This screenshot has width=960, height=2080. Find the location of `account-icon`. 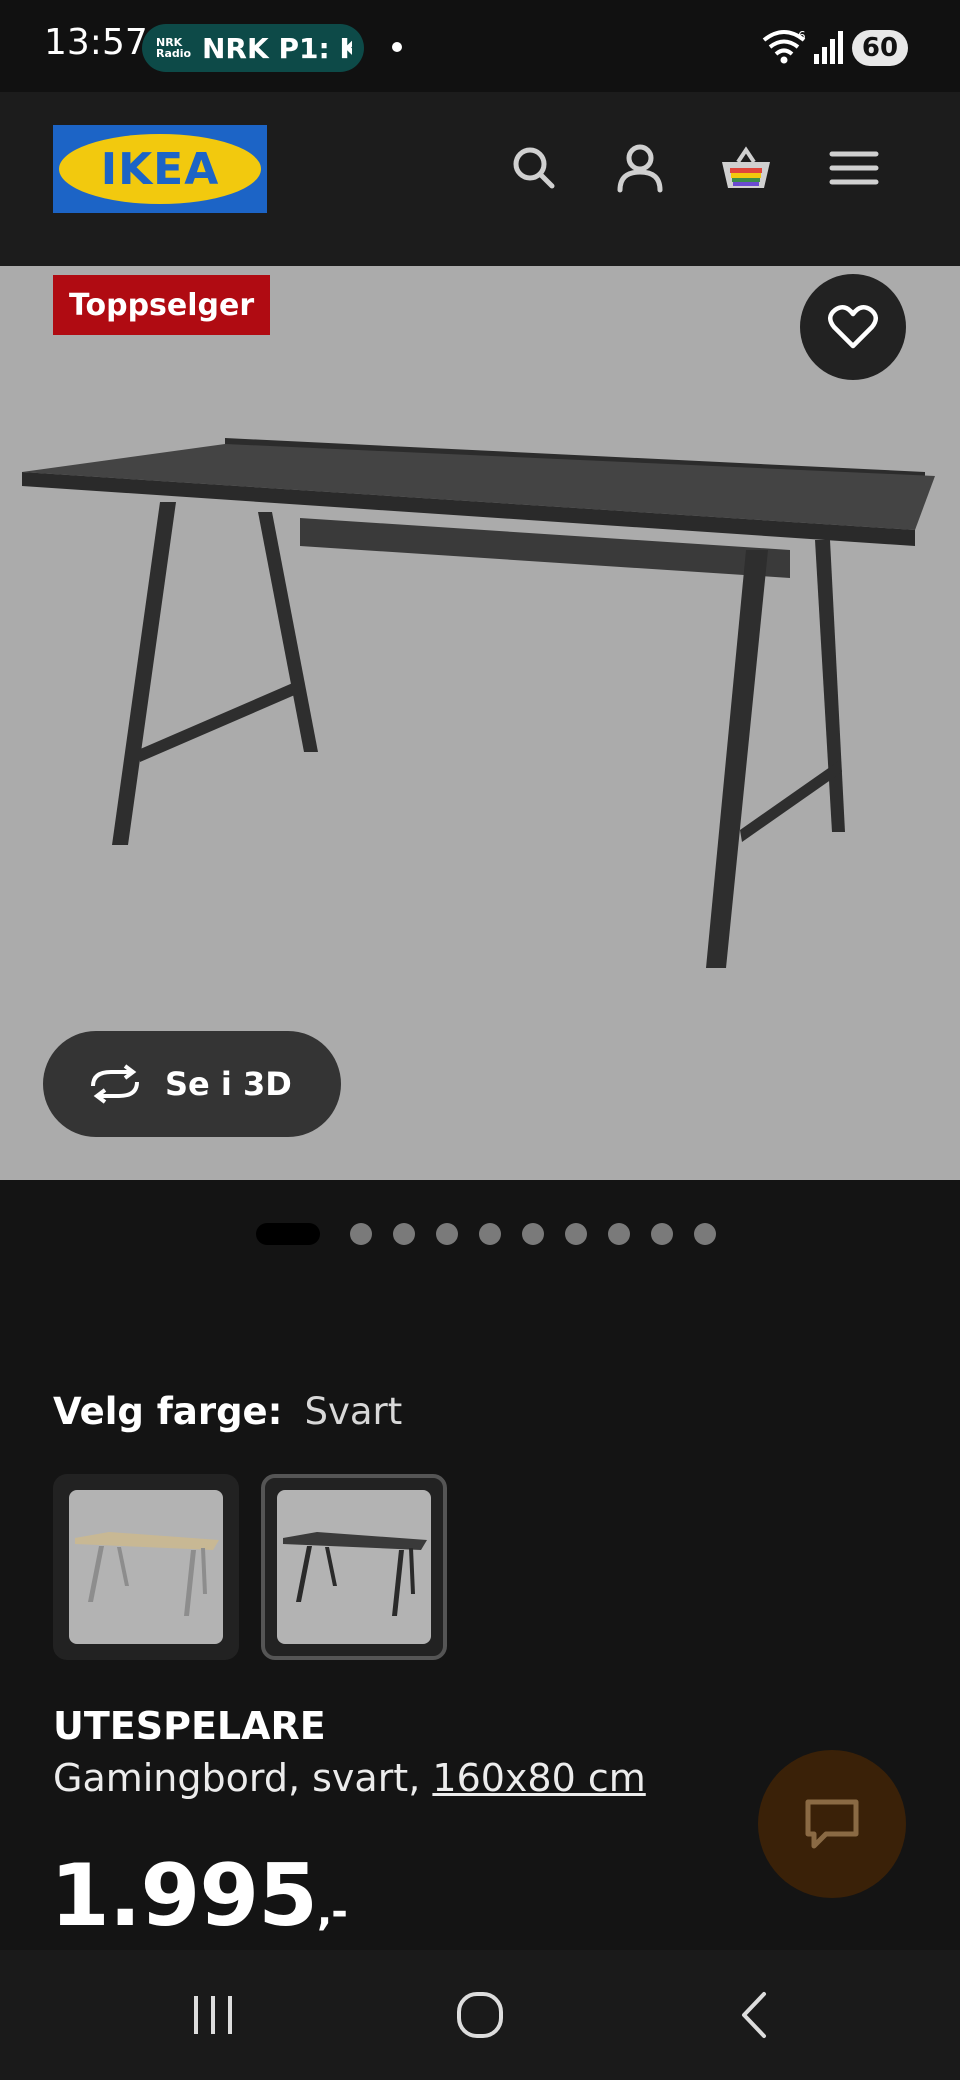

account-icon is located at coordinates (640, 168).